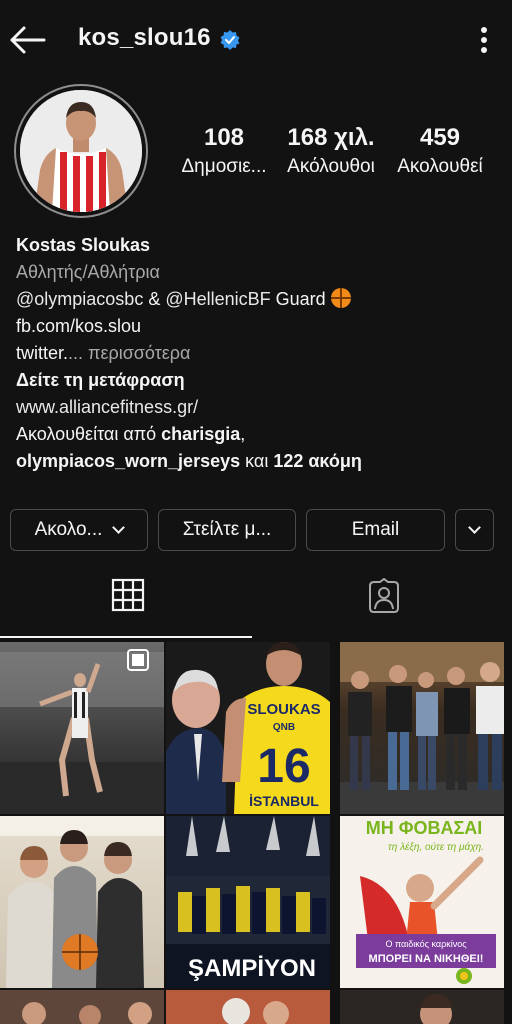 The image size is (512, 1024). What do you see at coordinates (426, 944) in the screenshot?
I see `poster-banner-line-1: Ο παιδικός καρκίνος` at bounding box center [426, 944].